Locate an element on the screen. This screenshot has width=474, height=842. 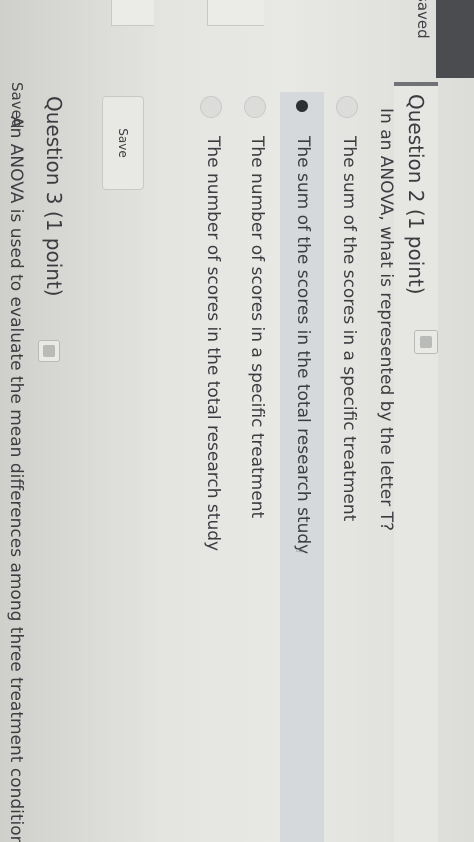
saved-status-question-2: saved is located at coordinates (423, 19).